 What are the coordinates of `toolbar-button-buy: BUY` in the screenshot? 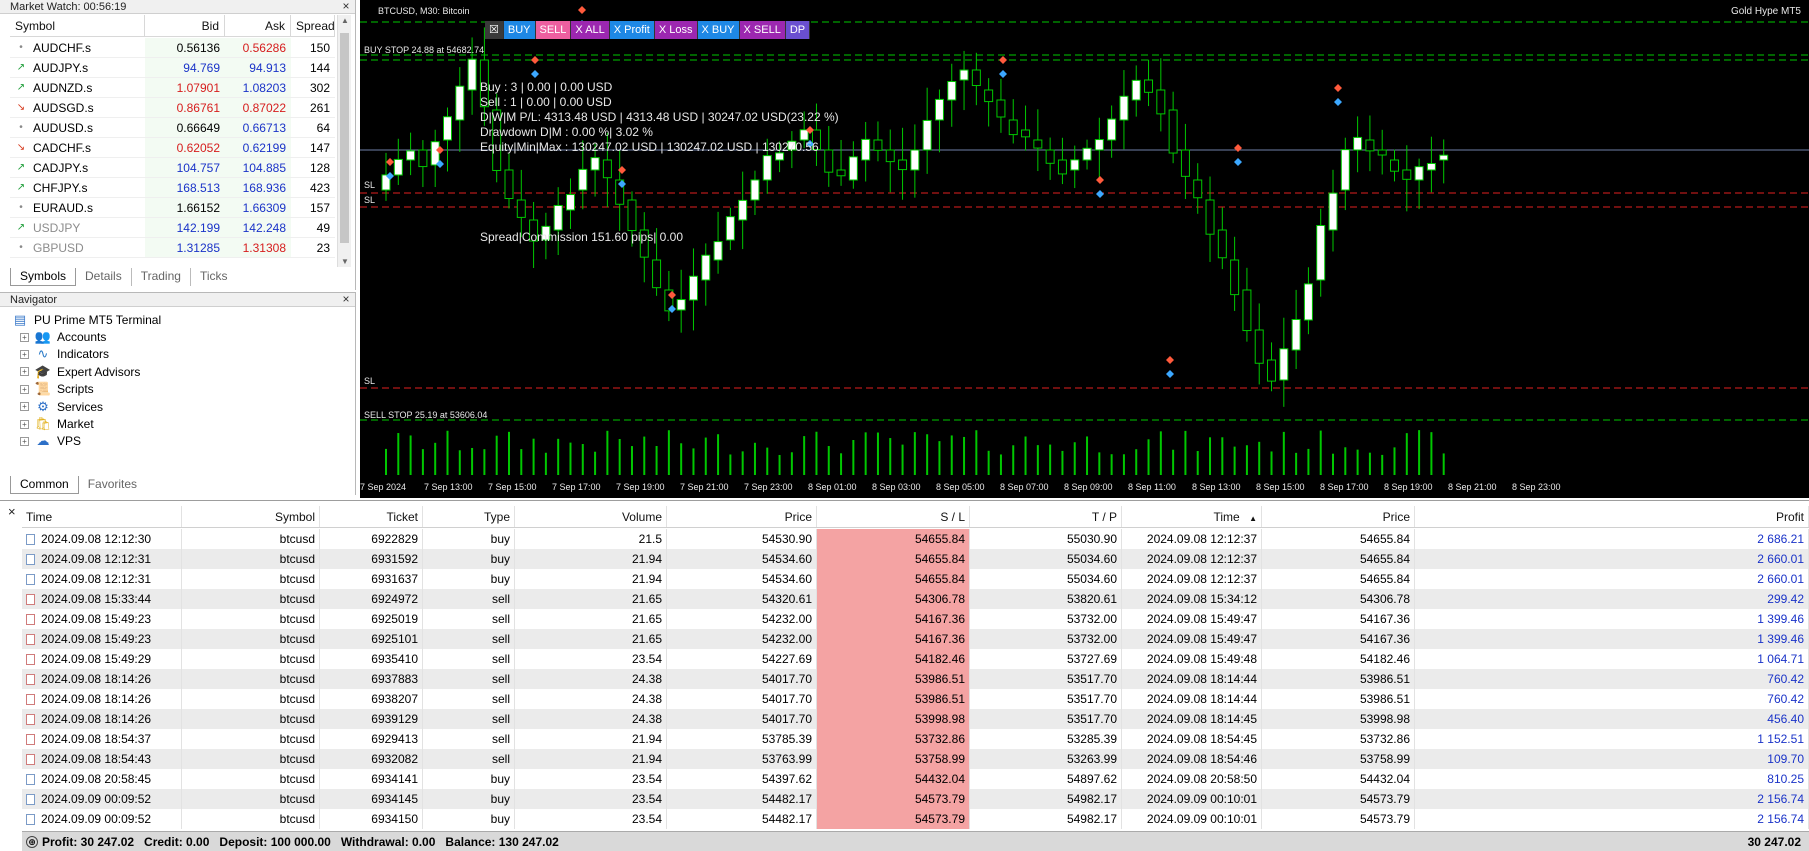 It's located at (519, 30).